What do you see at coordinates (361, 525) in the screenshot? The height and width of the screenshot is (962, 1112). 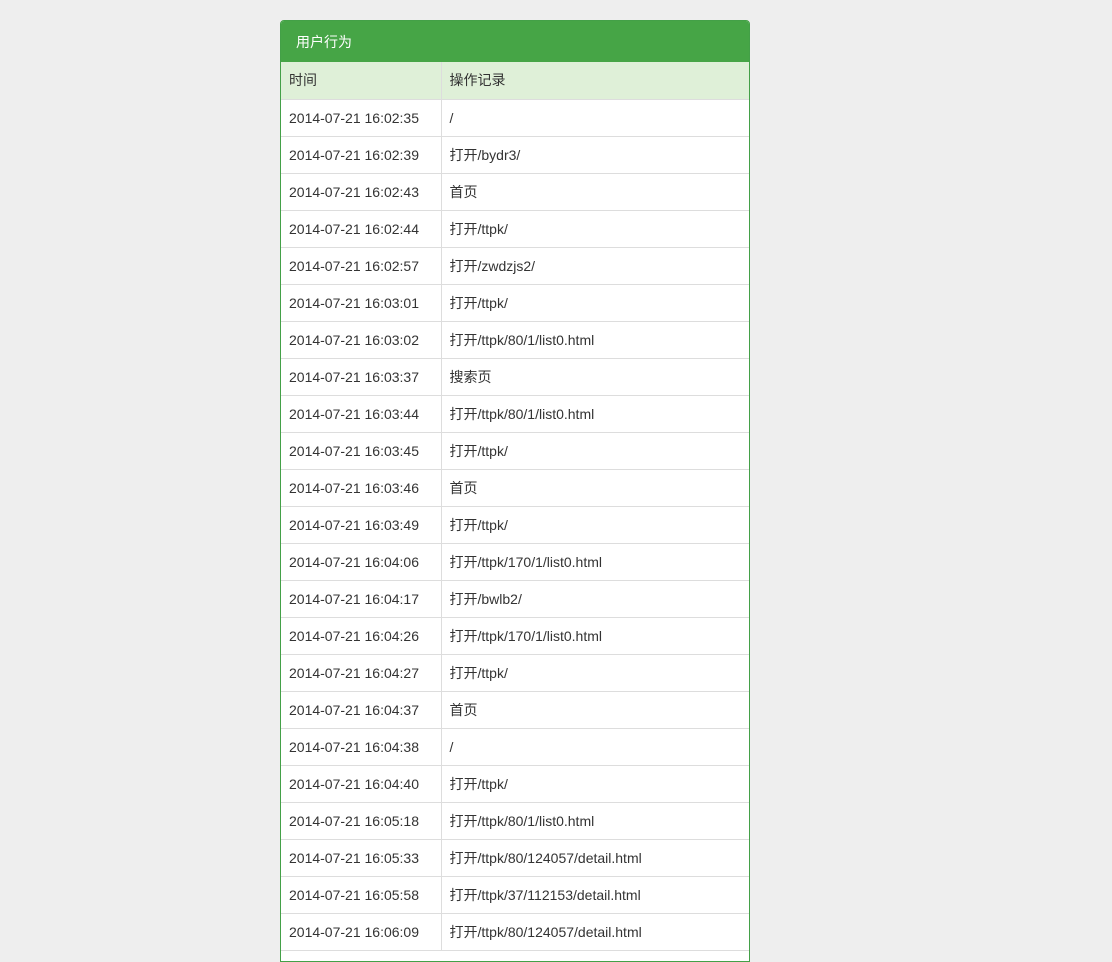 I see `row-time: 2014-07-21 16:03:49` at bounding box center [361, 525].